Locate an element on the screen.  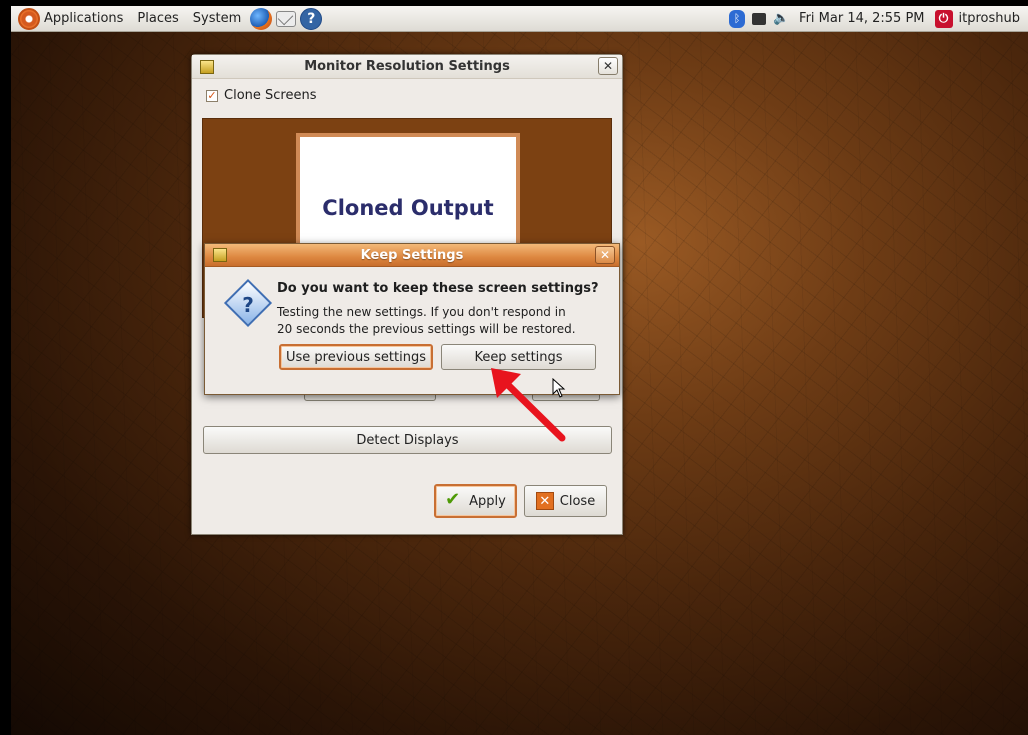
red-arrow-annotation is located at coordinates (528, 405).